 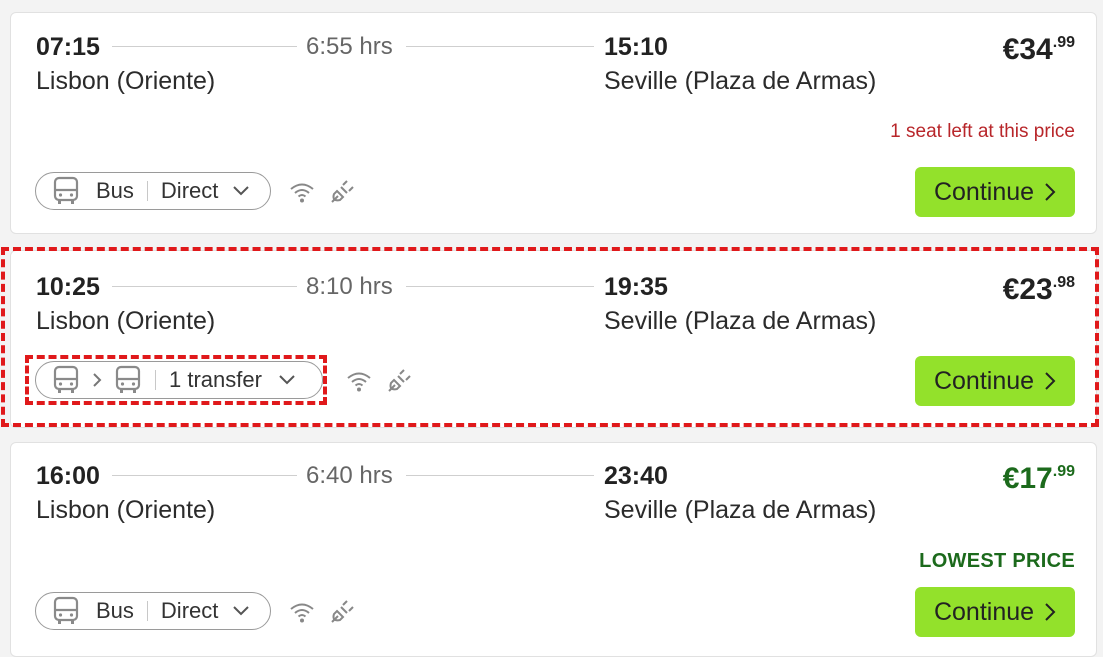 I want to click on departure-time: 16:00, so click(x=68, y=476).